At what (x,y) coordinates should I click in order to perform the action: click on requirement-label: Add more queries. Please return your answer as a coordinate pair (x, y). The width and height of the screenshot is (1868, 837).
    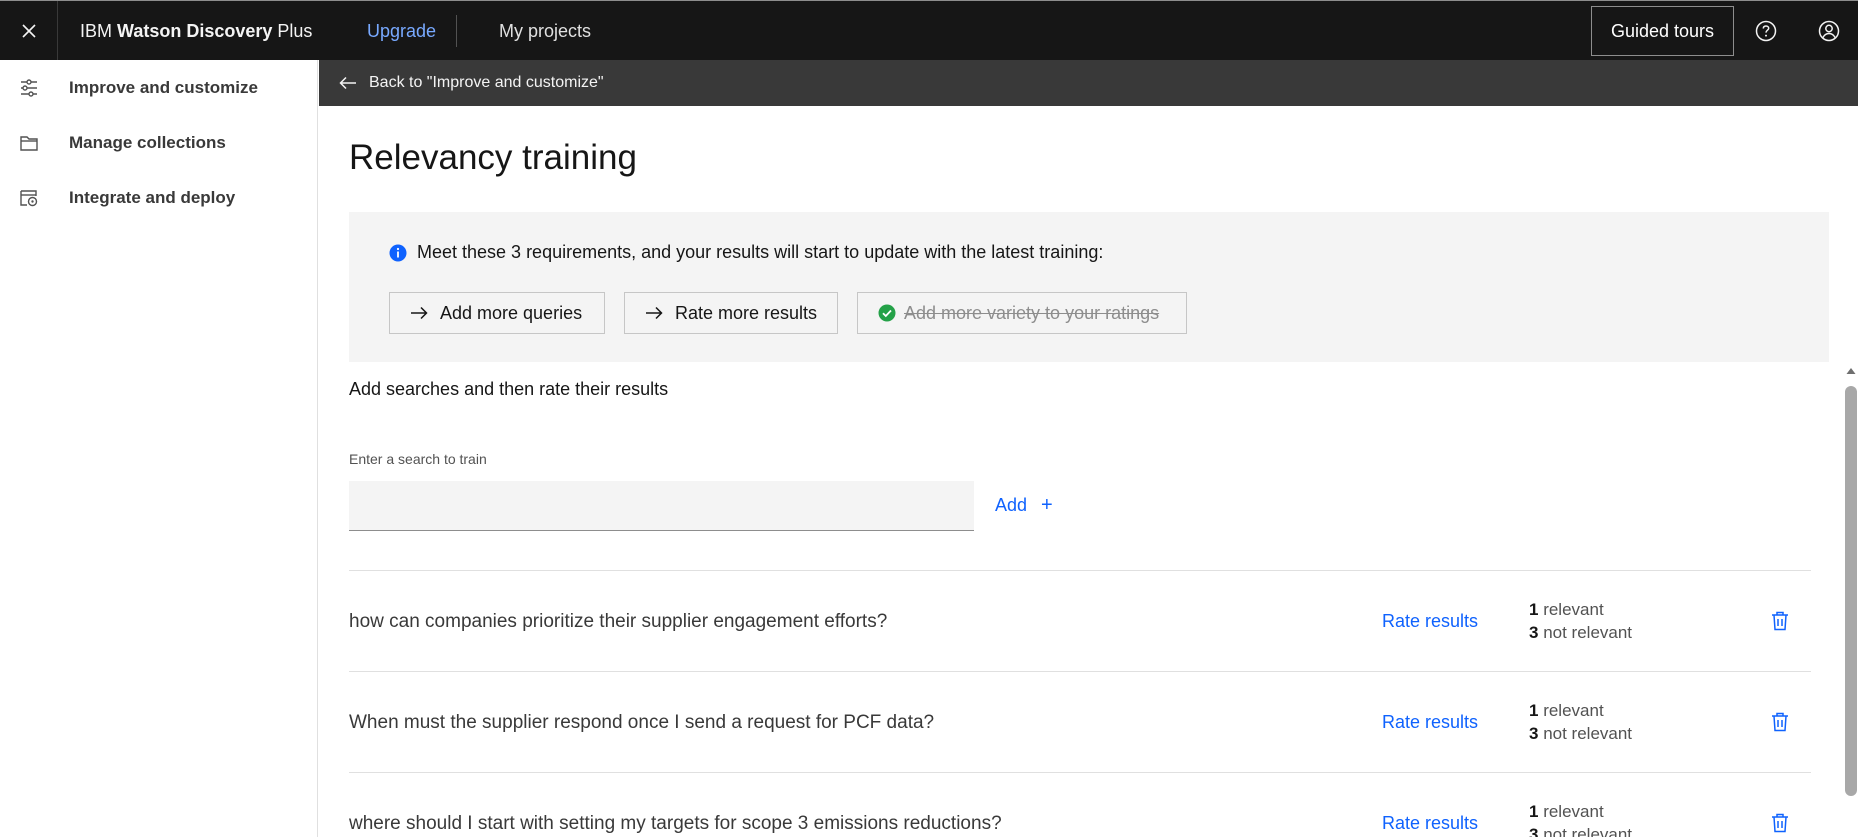
    Looking at the image, I should click on (511, 312).